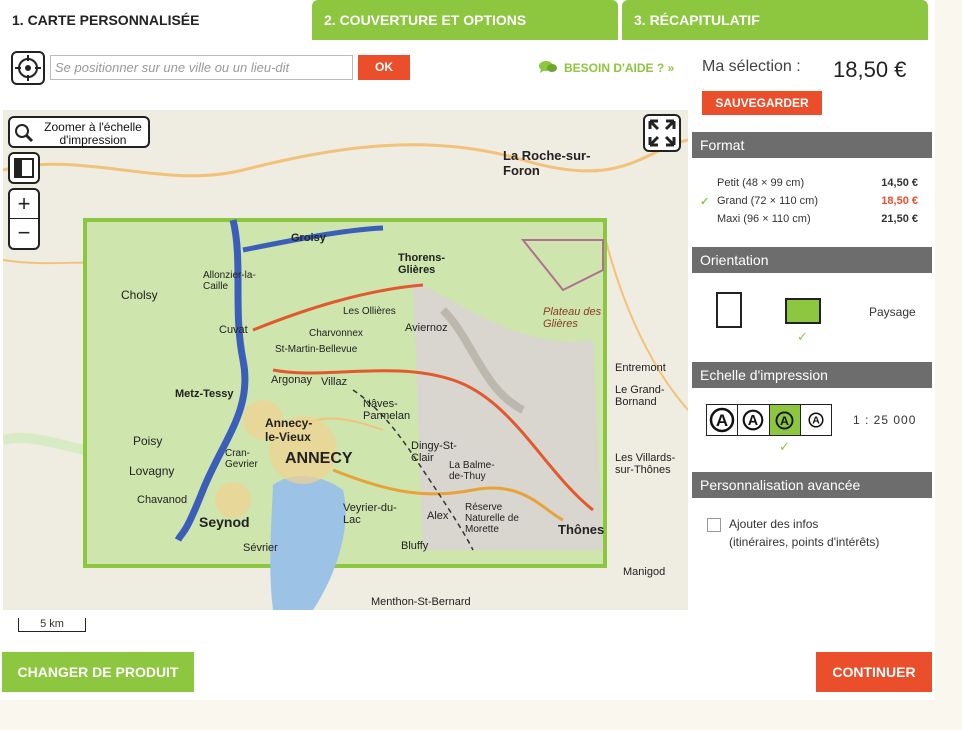  Describe the element at coordinates (139, 295) in the screenshot. I see `place-cholsy: Cholsy` at that location.